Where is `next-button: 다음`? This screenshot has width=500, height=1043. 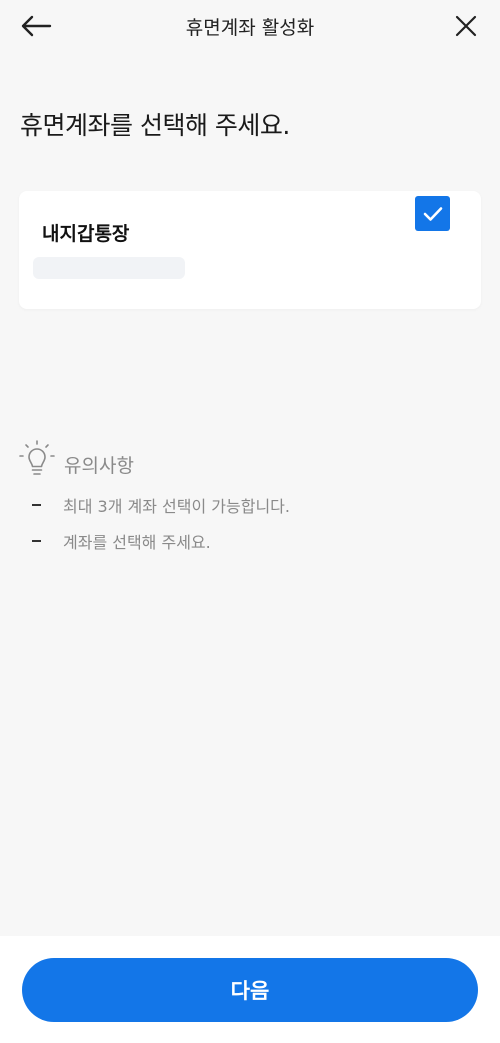
next-button: 다음 is located at coordinates (250, 990).